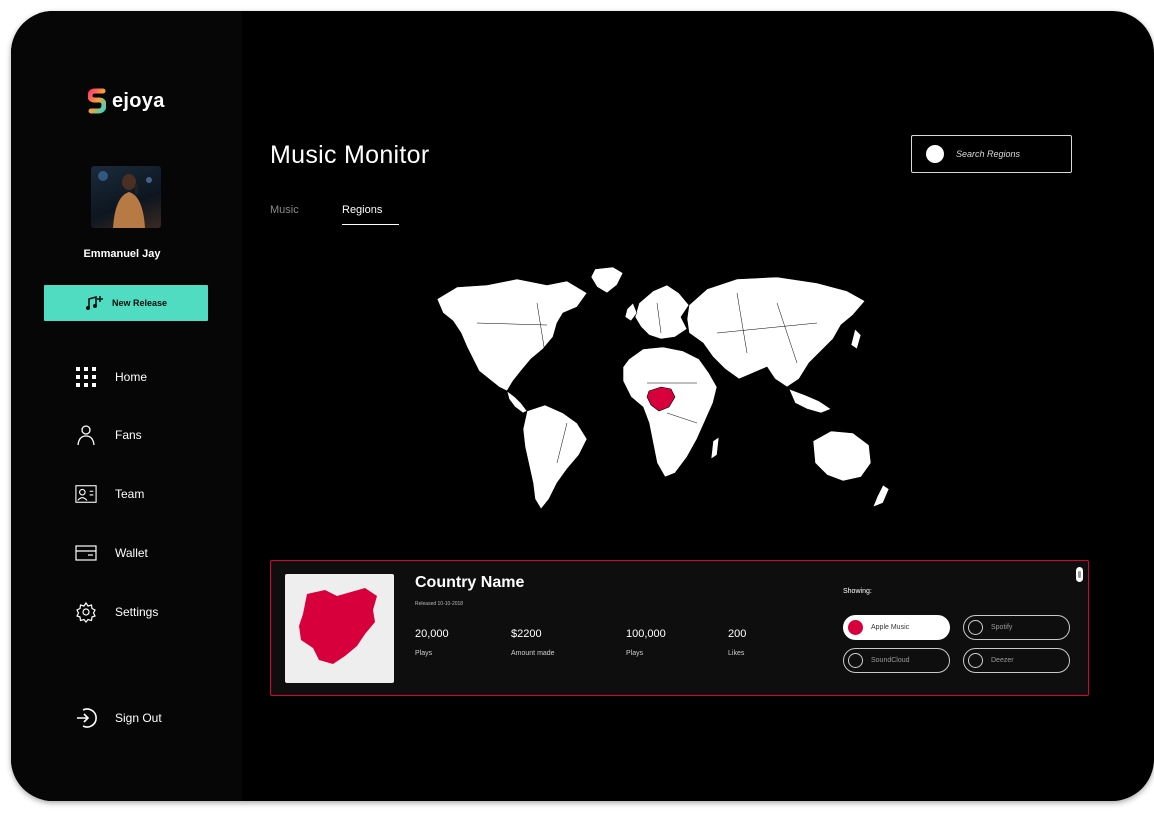 Image resolution: width=1154 pixels, height=820 pixels. Describe the element at coordinates (662, 312) in the screenshot. I see `map-europe` at that location.